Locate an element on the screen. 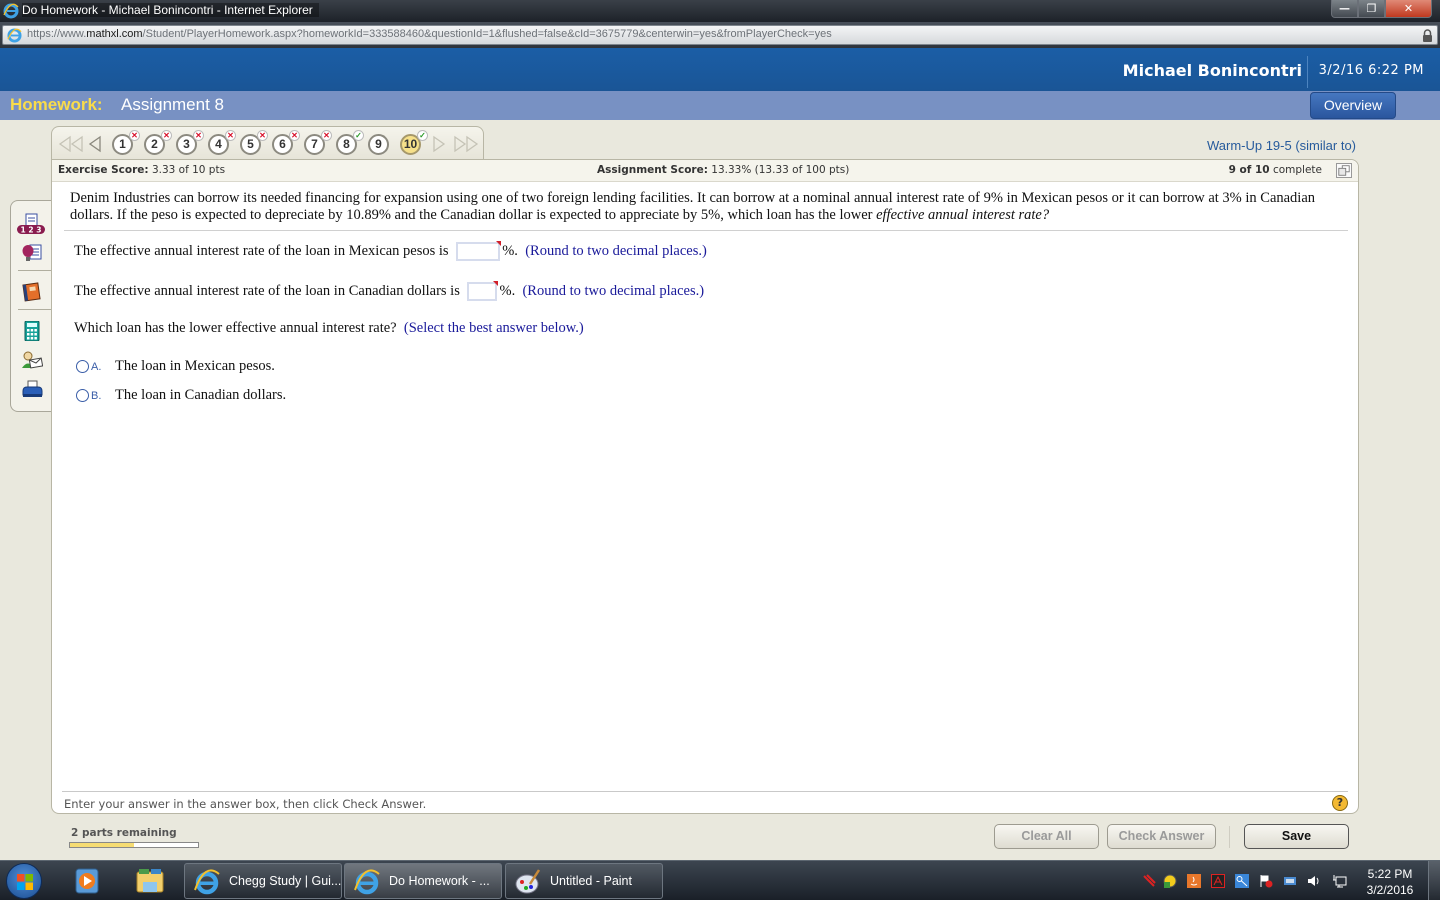 The image size is (1440, 900). user-name: Michael Bonincontri is located at coordinates (1212, 70).